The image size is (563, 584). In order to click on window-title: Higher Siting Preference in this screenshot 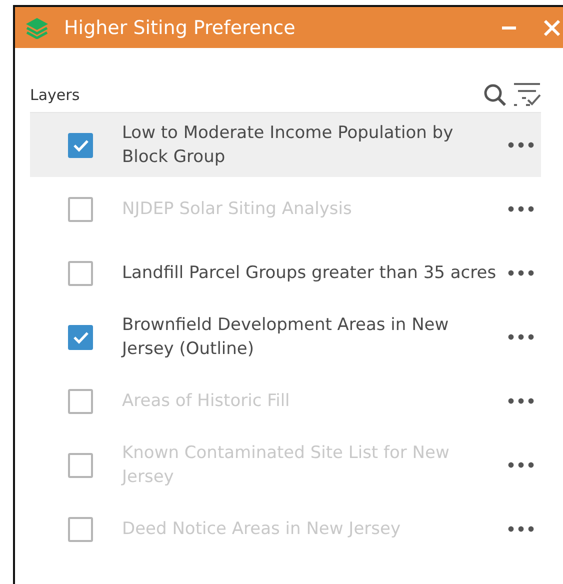, I will do `click(180, 27)`.